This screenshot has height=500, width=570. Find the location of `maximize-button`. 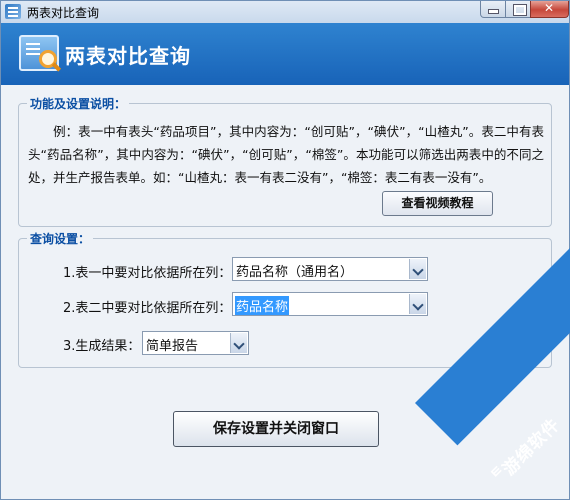

maximize-button is located at coordinates (518, 9).